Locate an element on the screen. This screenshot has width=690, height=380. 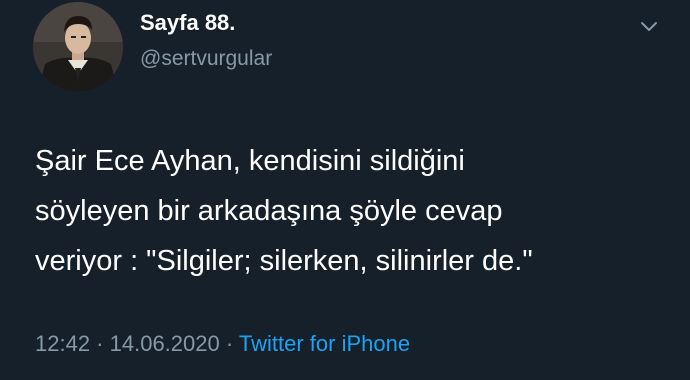
tweet-meta: 12:42 · 14.06.2020 · Twitter for iPhone is located at coordinates (222, 344).